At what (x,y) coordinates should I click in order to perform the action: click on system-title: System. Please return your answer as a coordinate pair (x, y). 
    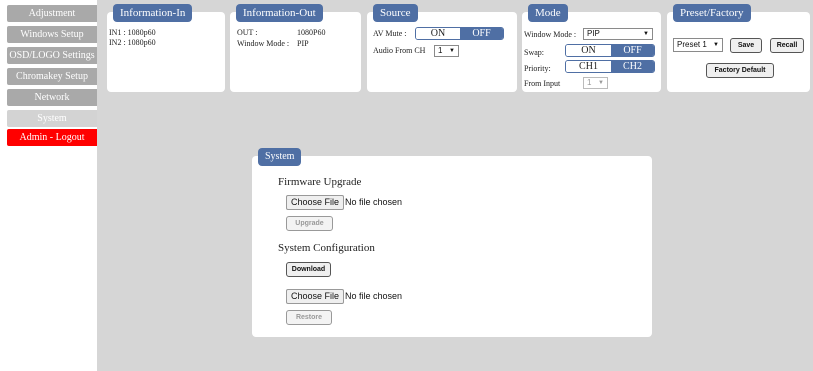
    Looking at the image, I should click on (280, 157).